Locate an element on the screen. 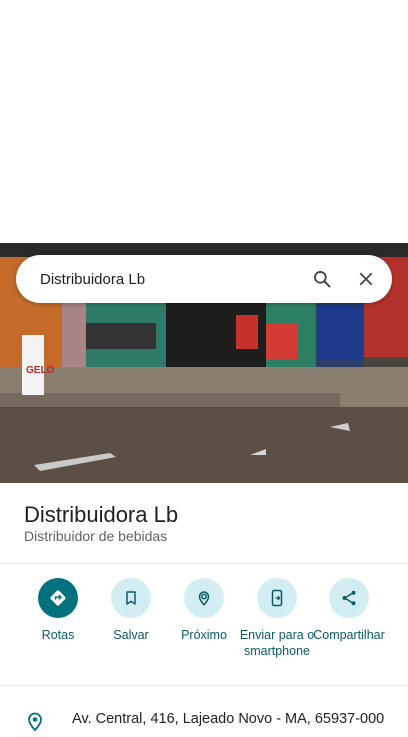  nearby-button: Próximo is located at coordinates (204, 610).